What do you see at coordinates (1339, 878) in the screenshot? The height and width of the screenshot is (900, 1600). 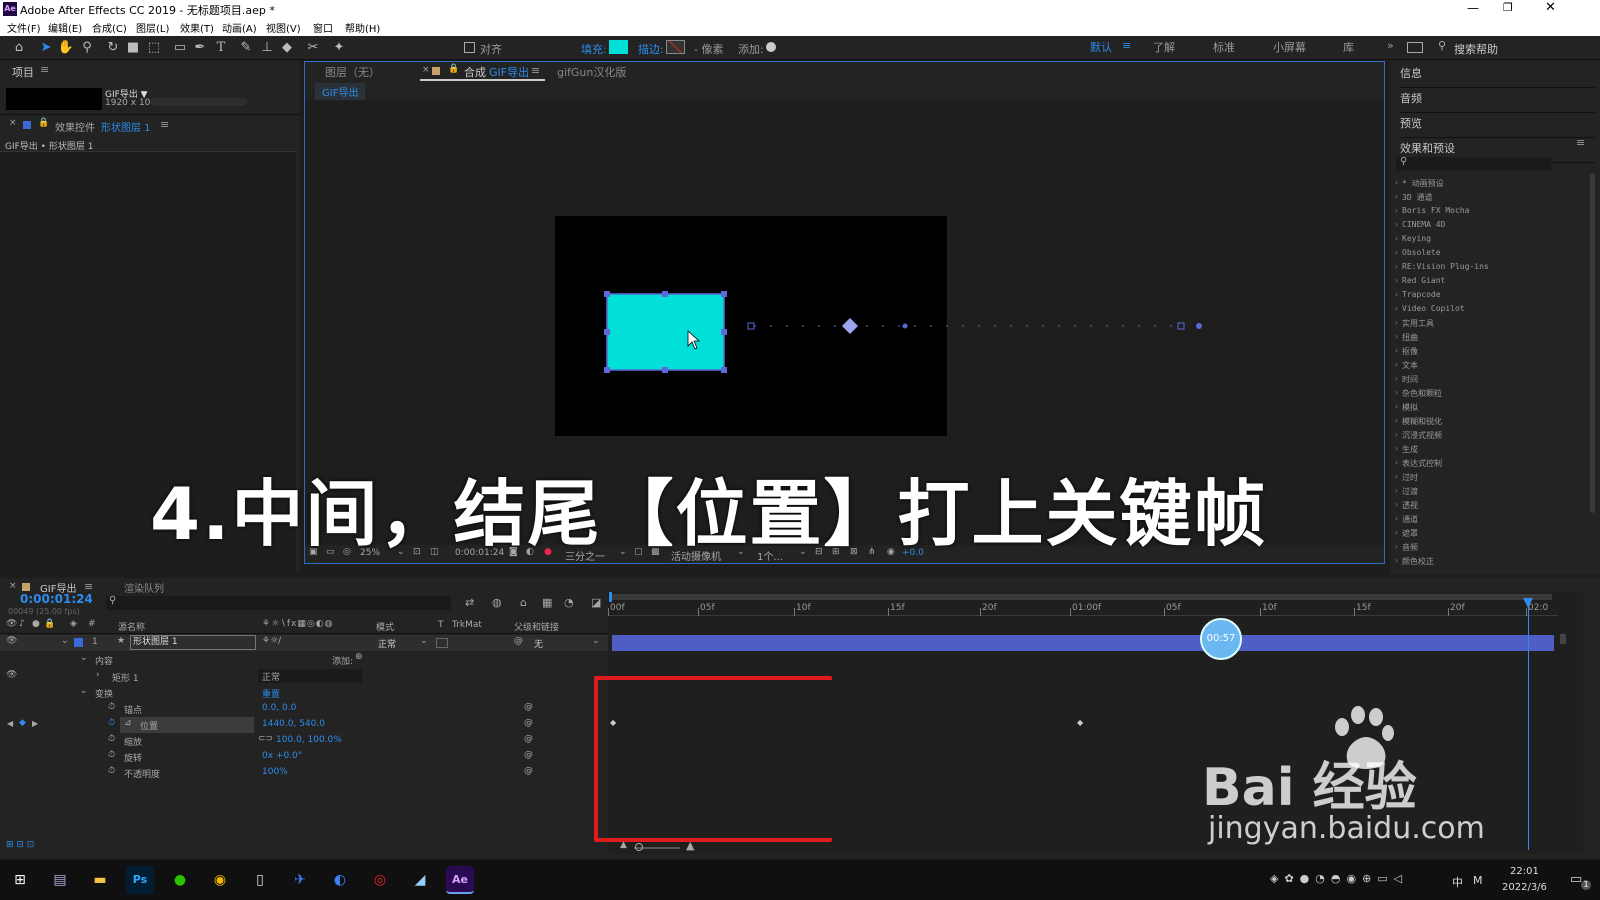 I see `tray-icons: ◈✿●◔◓◉⊕▭◁` at bounding box center [1339, 878].